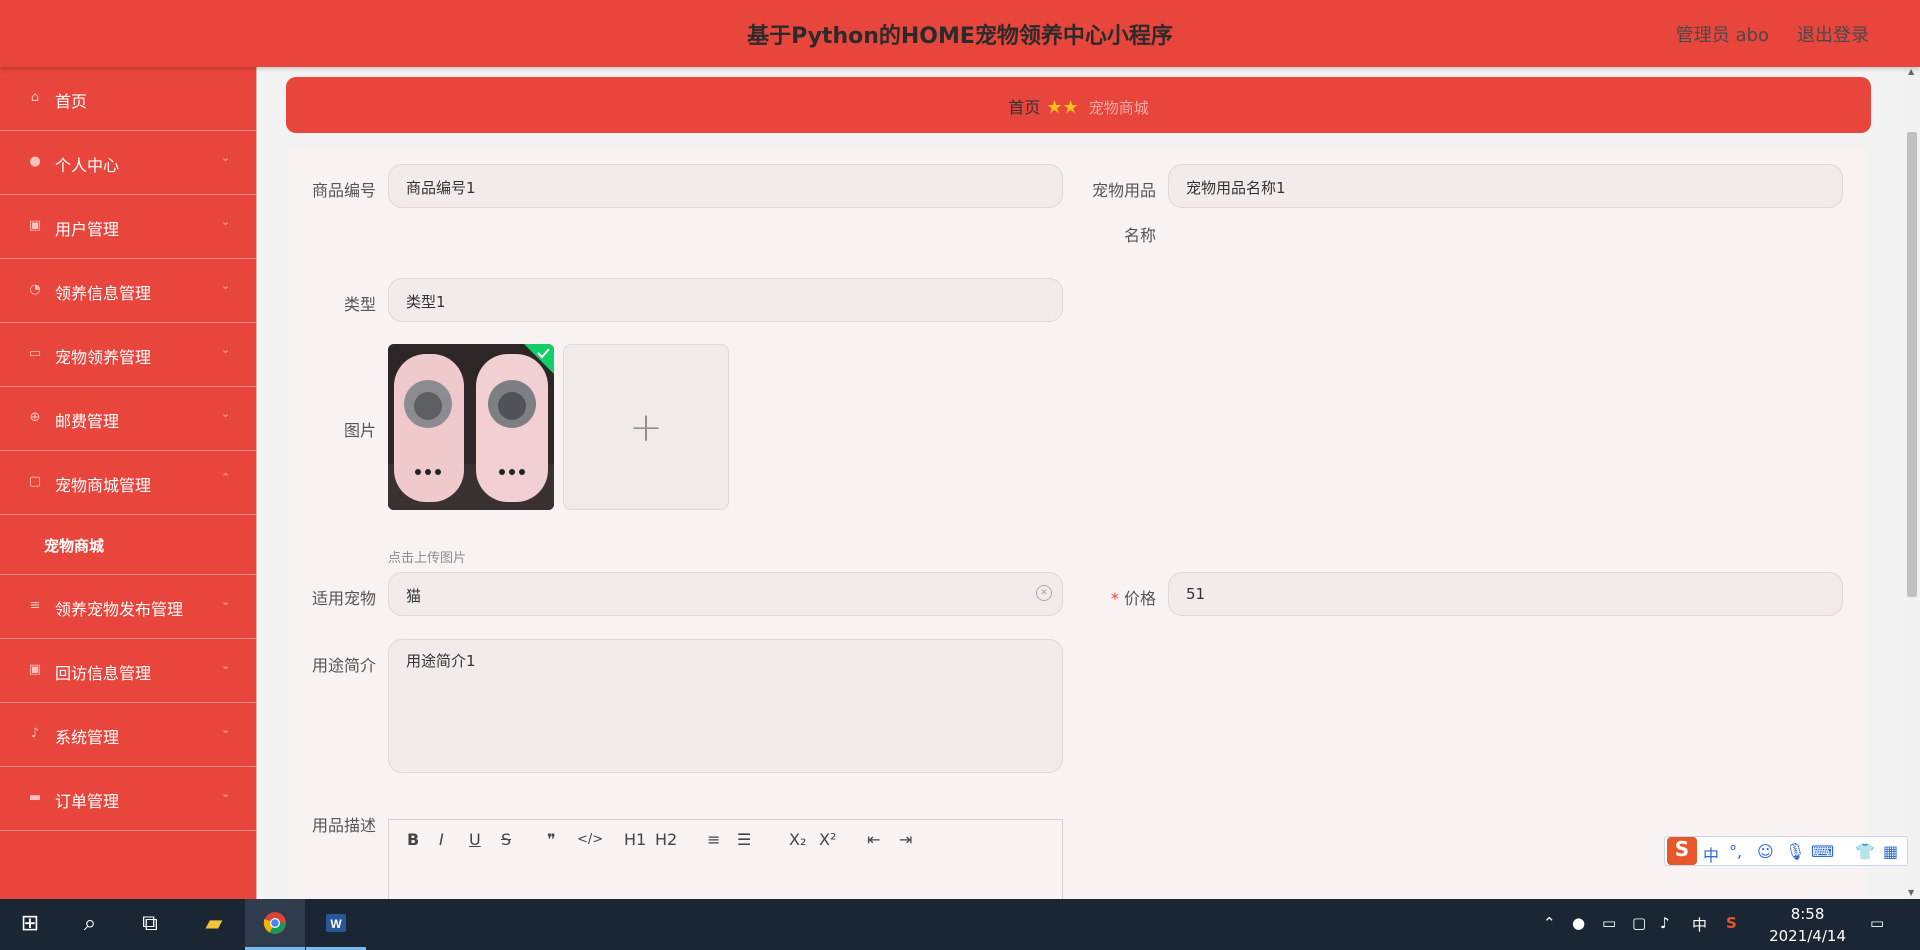 Image resolution: width=1920 pixels, height=950 pixels. I want to click on battery-icon: ▭, so click(1609, 923).